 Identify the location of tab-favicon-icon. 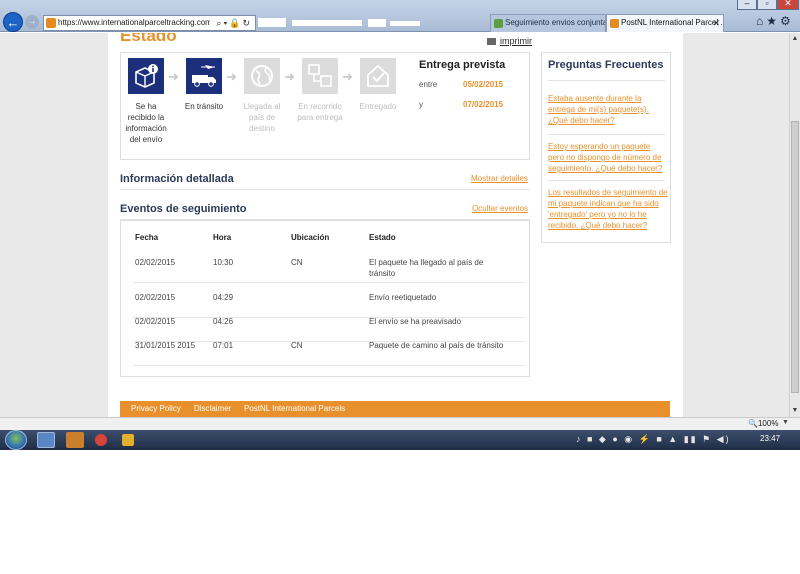
(498, 23).